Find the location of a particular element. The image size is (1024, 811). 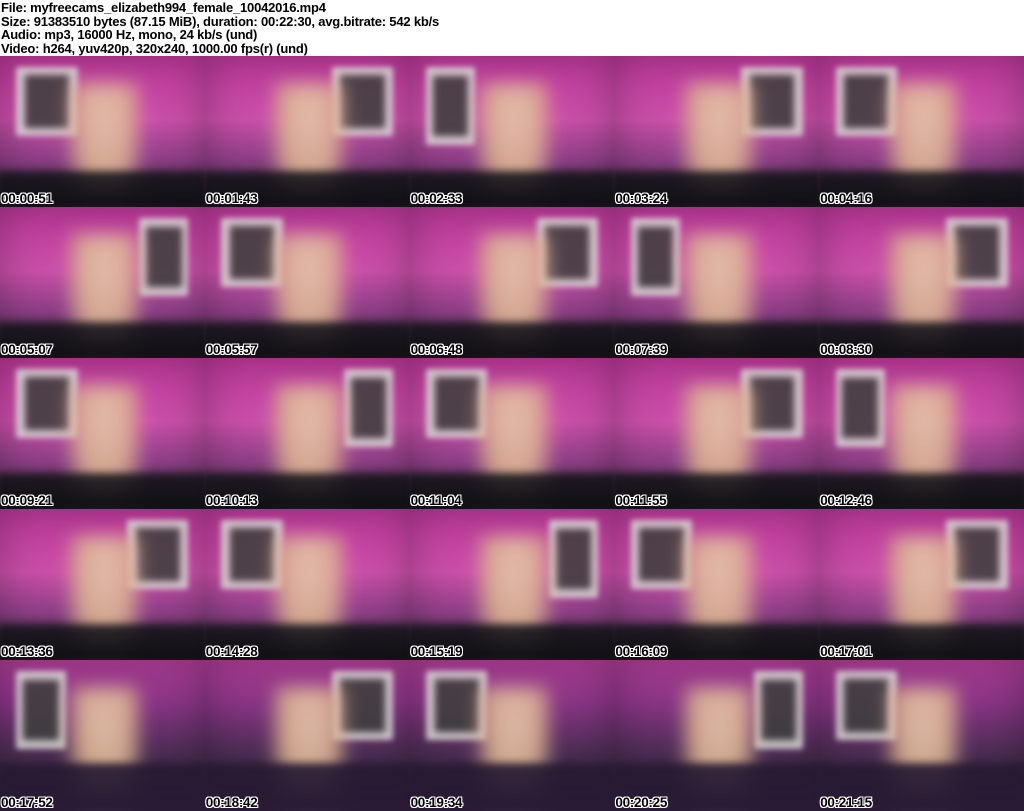

timestamp-overlay: 00:04:16 is located at coordinates (846, 198).